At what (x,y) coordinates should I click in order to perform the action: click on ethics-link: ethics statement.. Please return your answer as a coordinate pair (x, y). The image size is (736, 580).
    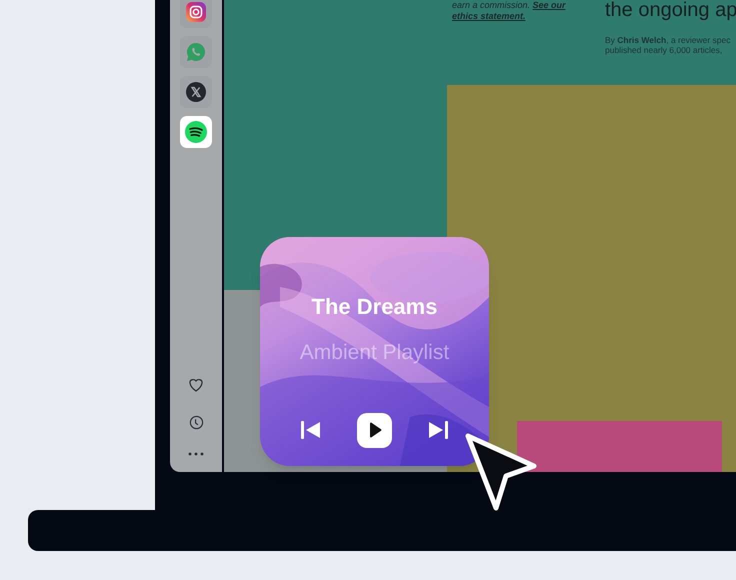
    Looking at the image, I should click on (489, 16).